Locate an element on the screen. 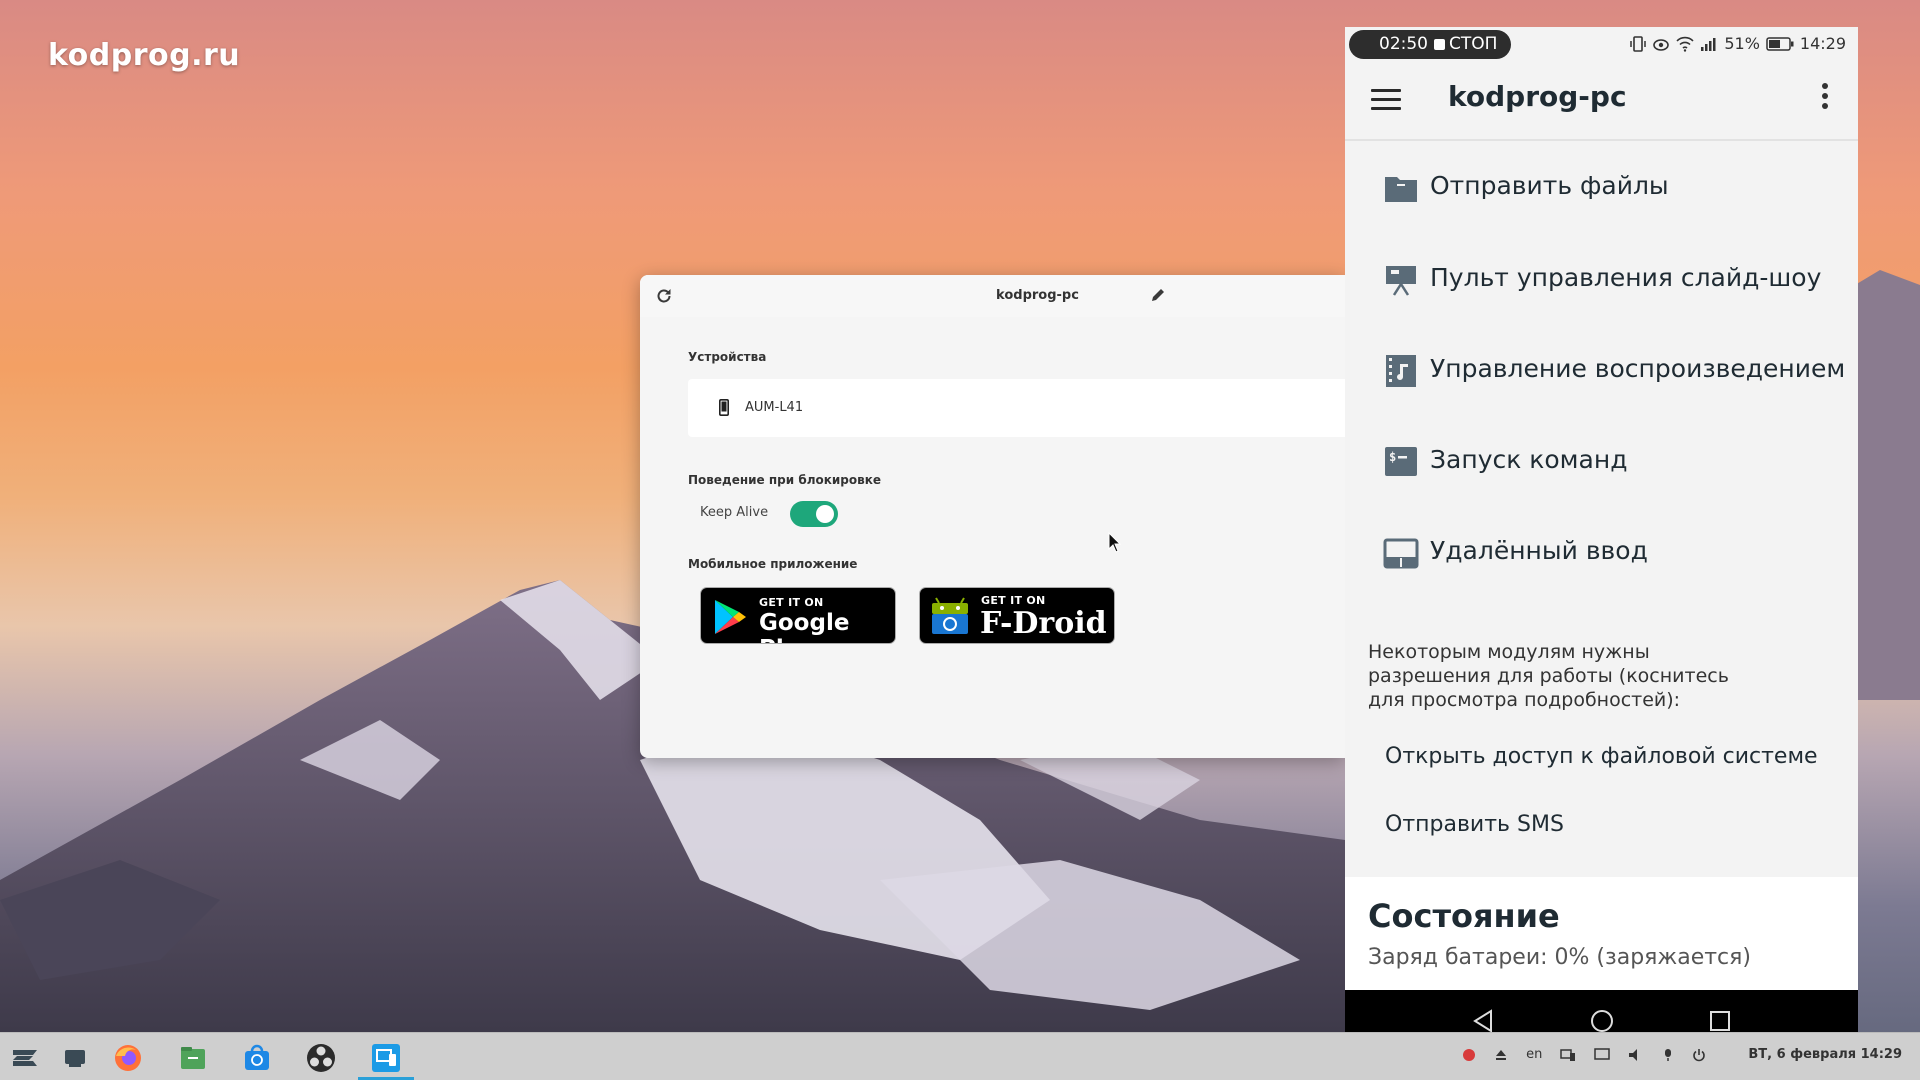 The image size is (1920, 1080). plugin-send-files: Отправить файлы is located at coordinates (1601, 188).